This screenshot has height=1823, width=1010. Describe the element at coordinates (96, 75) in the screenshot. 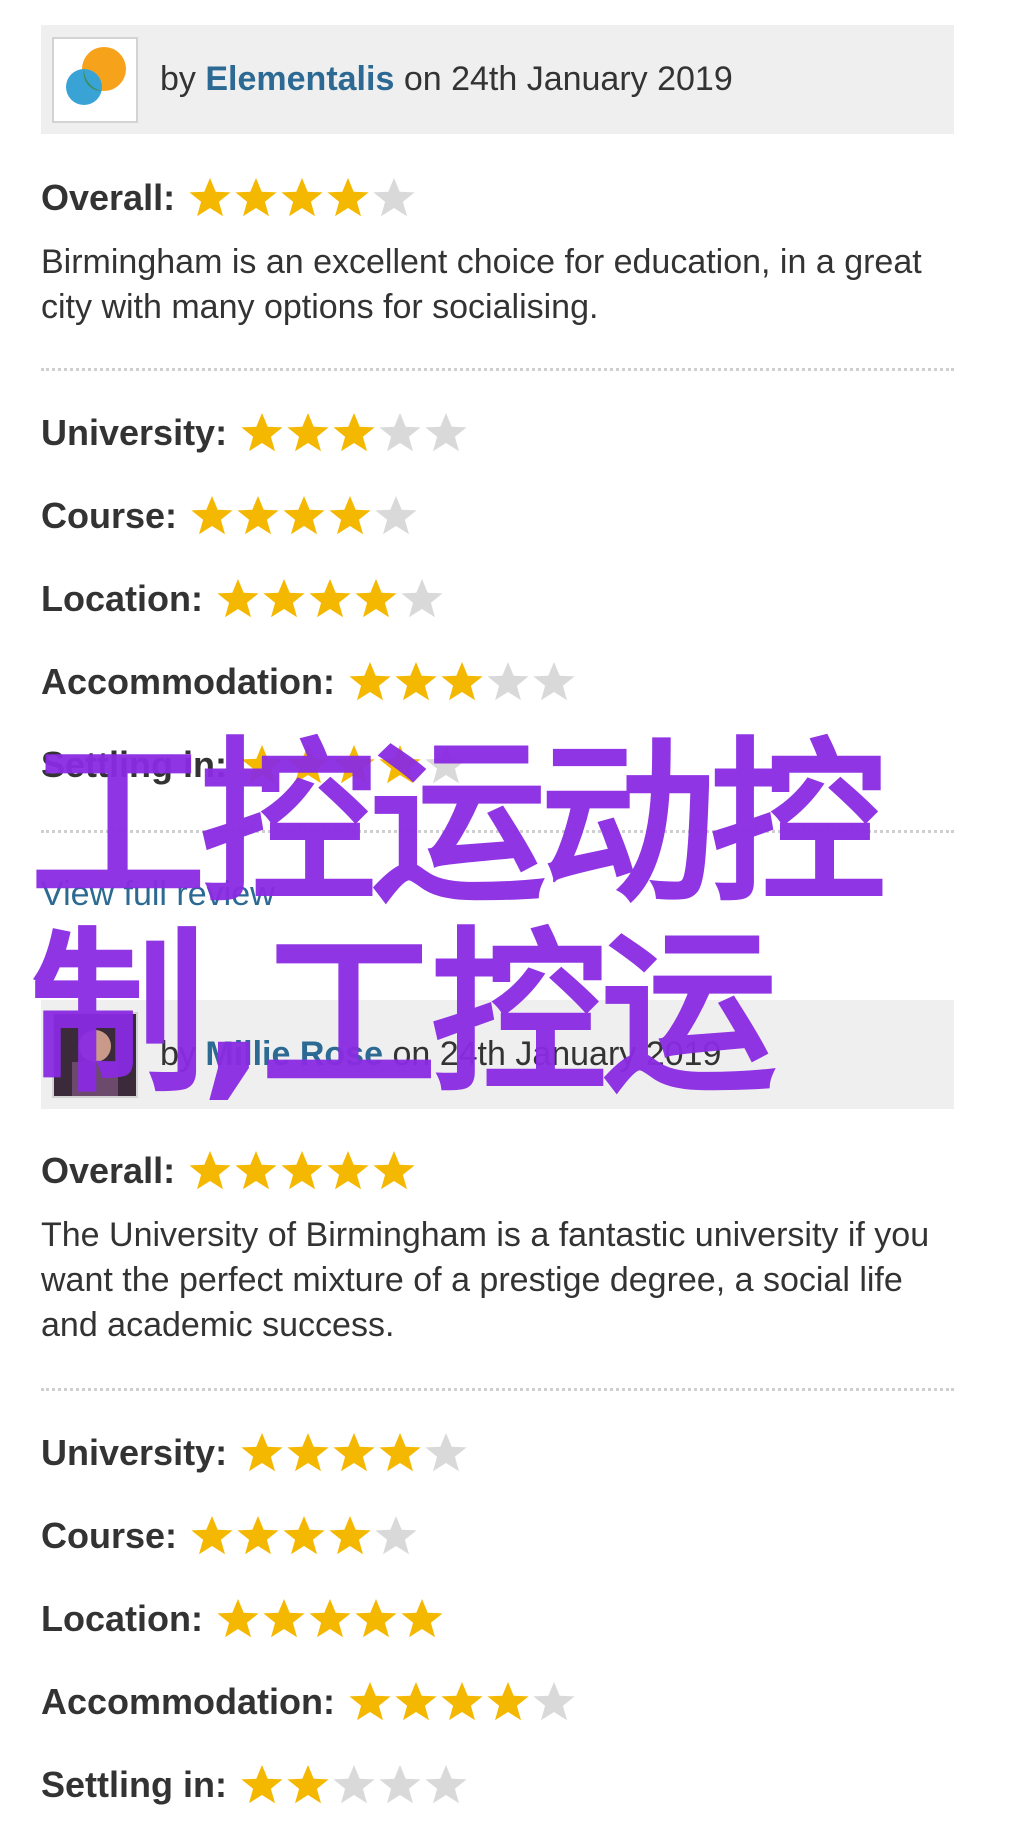

I see `avatar-logo-icon` at that location.